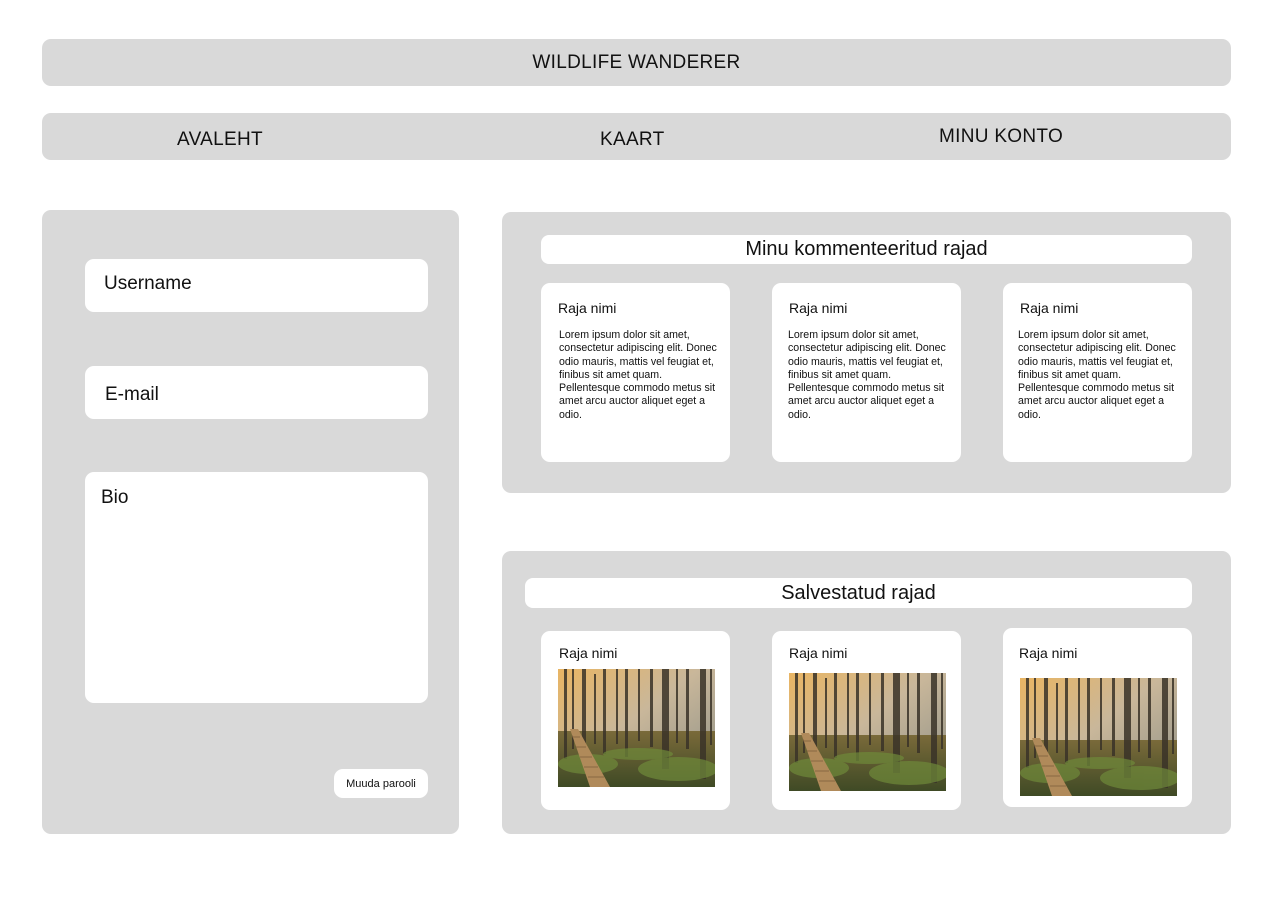 The height and width of the screenshot is (902, 1273). I want to click on saved-trails-title: Salvestatud rajad, so click(858, 593).